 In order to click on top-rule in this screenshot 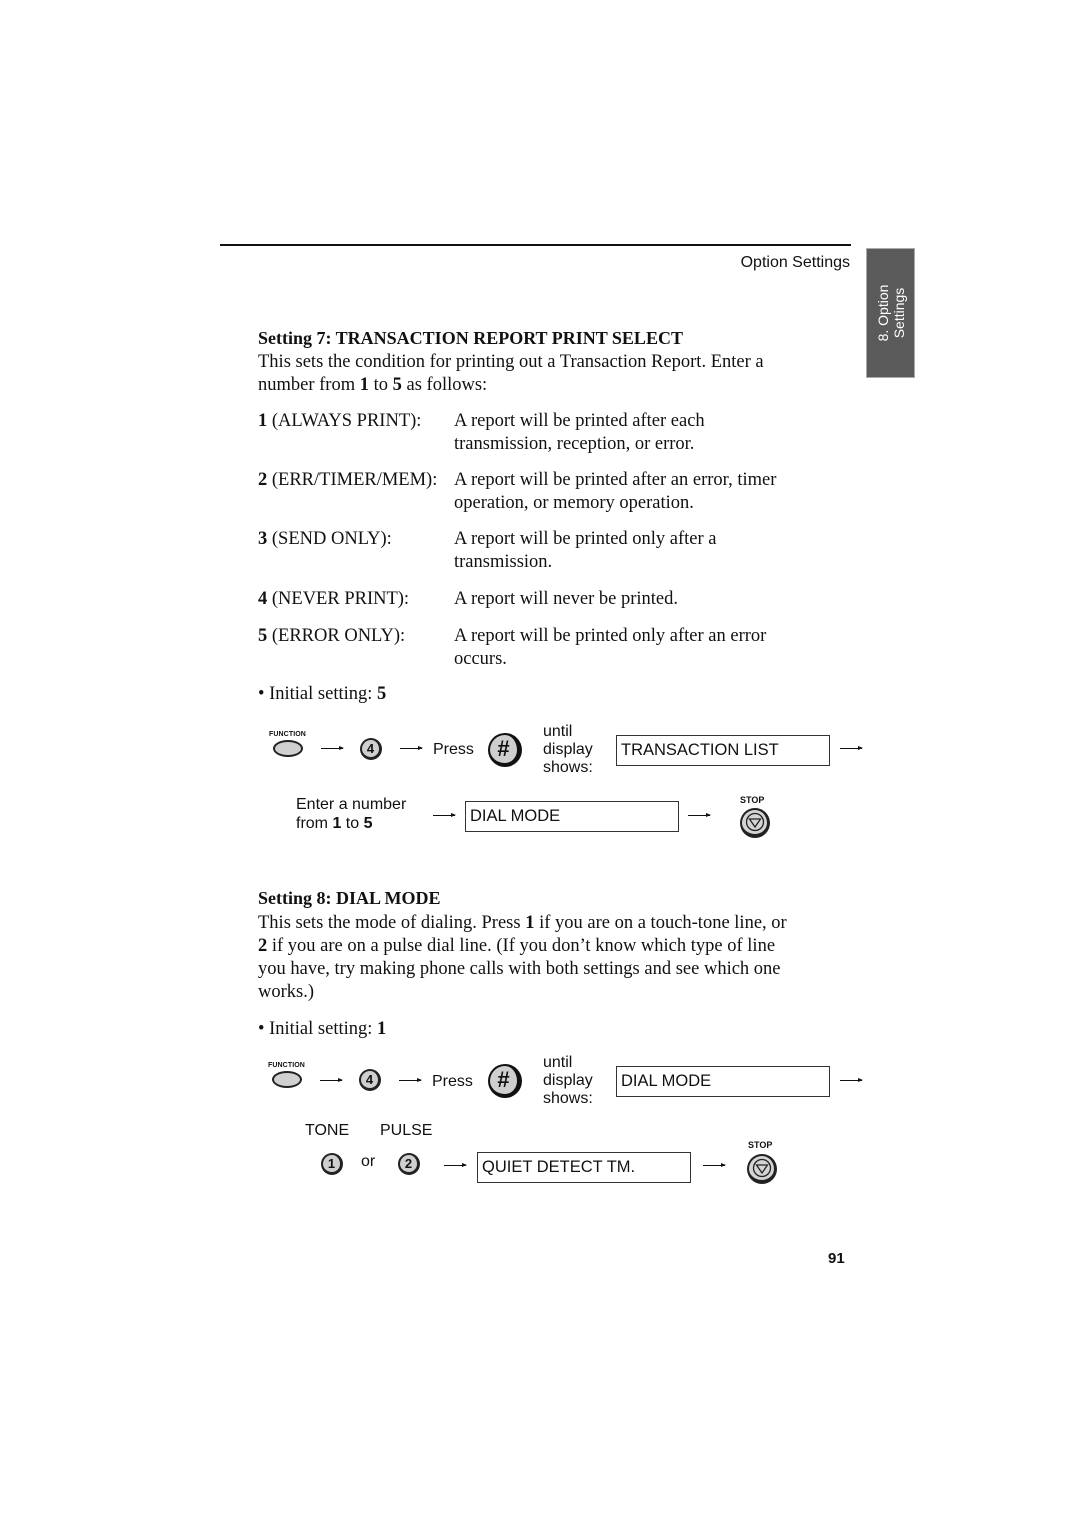, I will do `click(535, 245)`.